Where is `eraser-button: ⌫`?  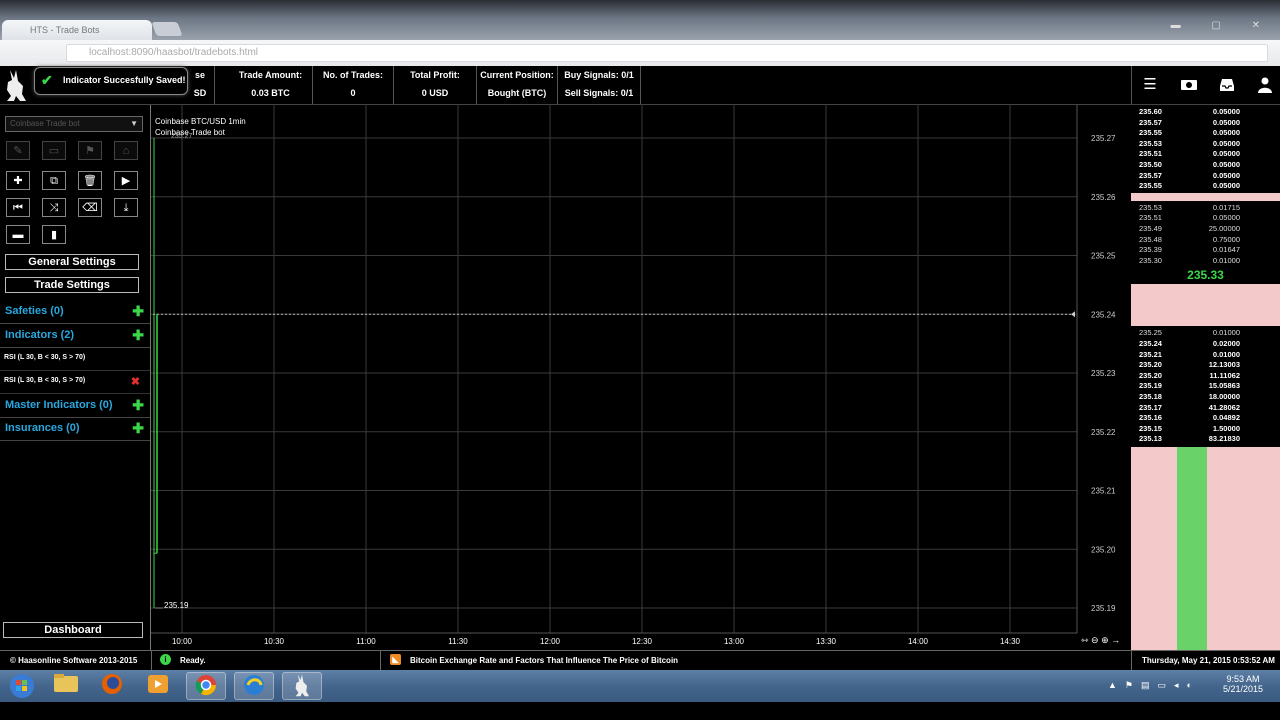
eraser-button: ⌫ is located at coordinates (90, 207).